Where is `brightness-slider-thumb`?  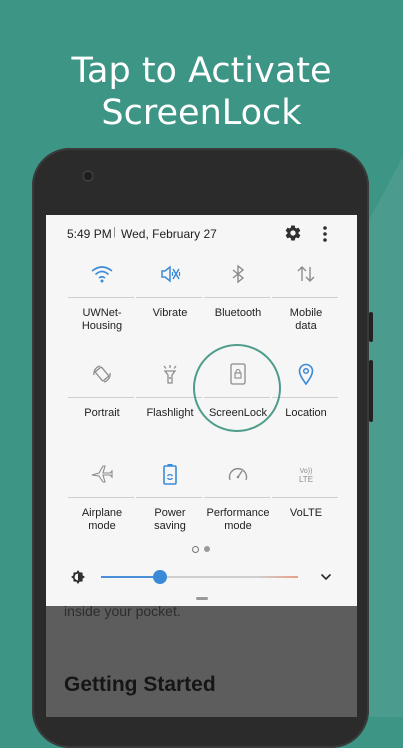 brightness-slider-thumb is located at coordinates (160, 577).